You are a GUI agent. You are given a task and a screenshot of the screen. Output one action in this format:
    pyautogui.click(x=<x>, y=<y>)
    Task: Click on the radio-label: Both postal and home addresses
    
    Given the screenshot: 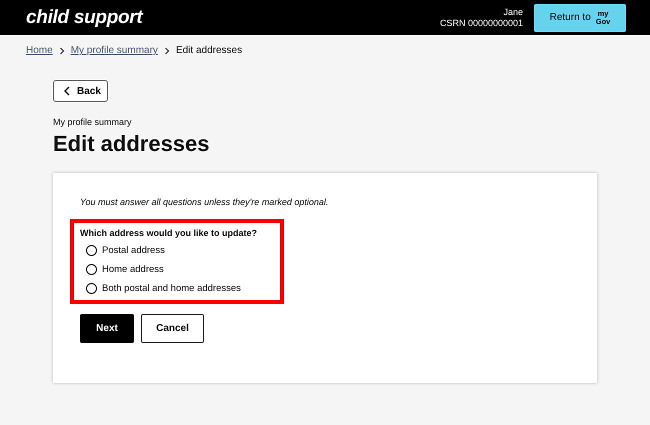 What is the action you would take?
    pyautogui.click(x=171, y=288)
    